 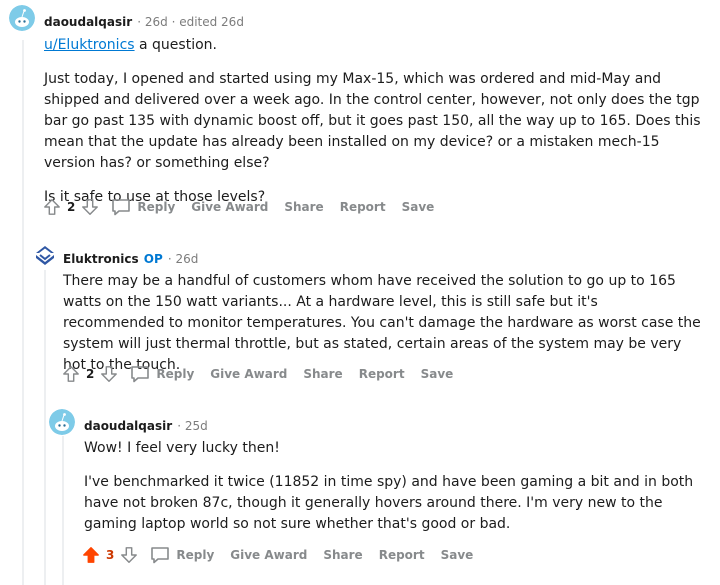 What do you see at coordinates (153, 259) in the screenshot?
I see `op-badge: OP` at bounding box center [153, 259].